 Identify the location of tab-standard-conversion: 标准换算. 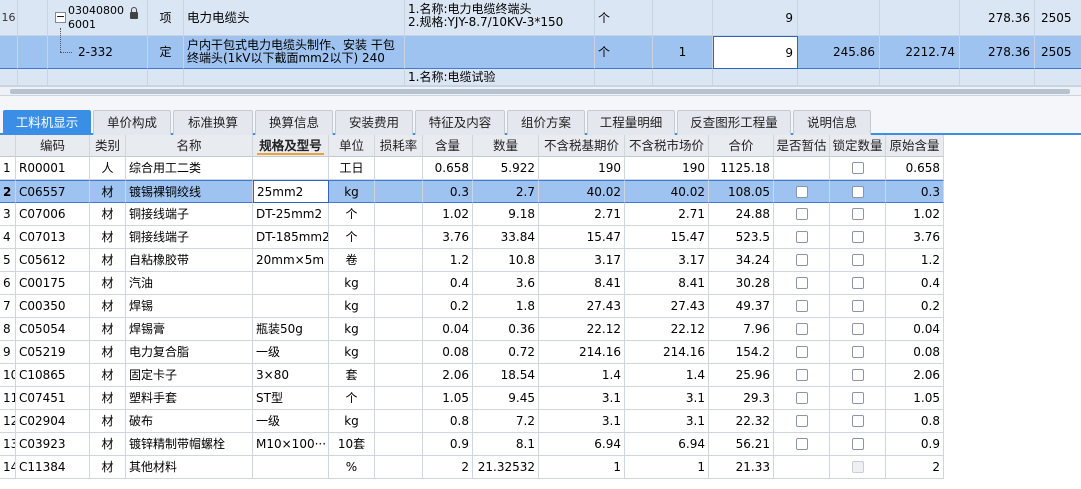
(213, 122).